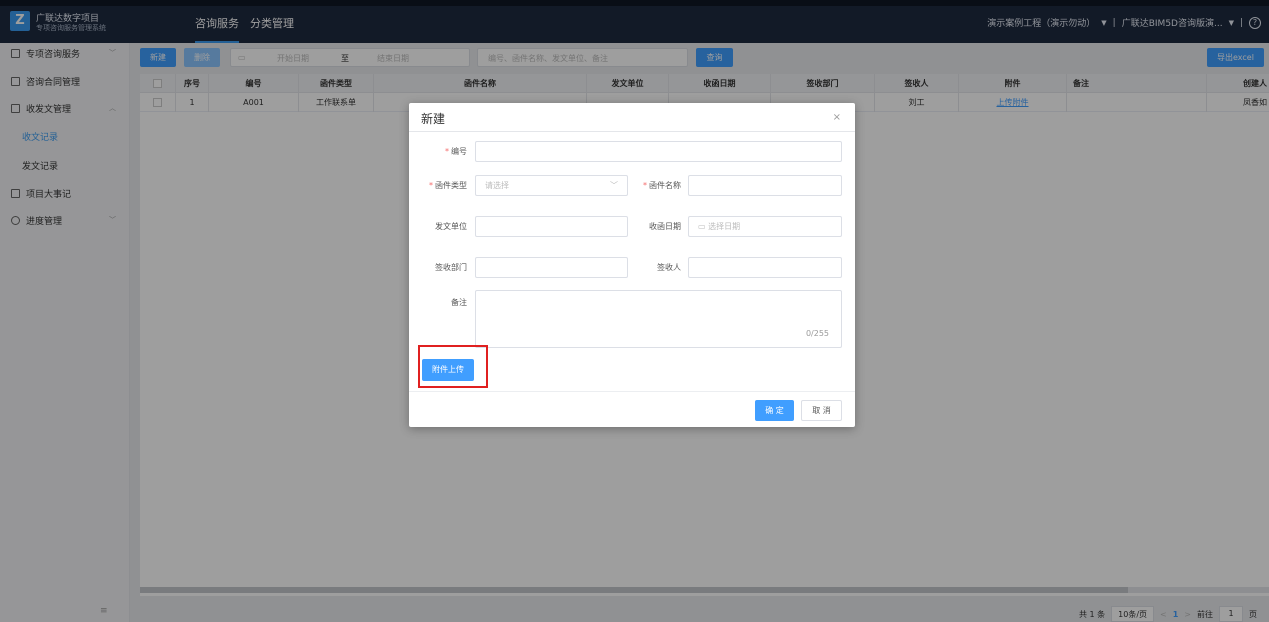 The height and width of the screenshot is (622, 1269). Describe the element at coordinates (614, 185) in the screenshot. I see `chevron-down-icon: ﹀` at that location.